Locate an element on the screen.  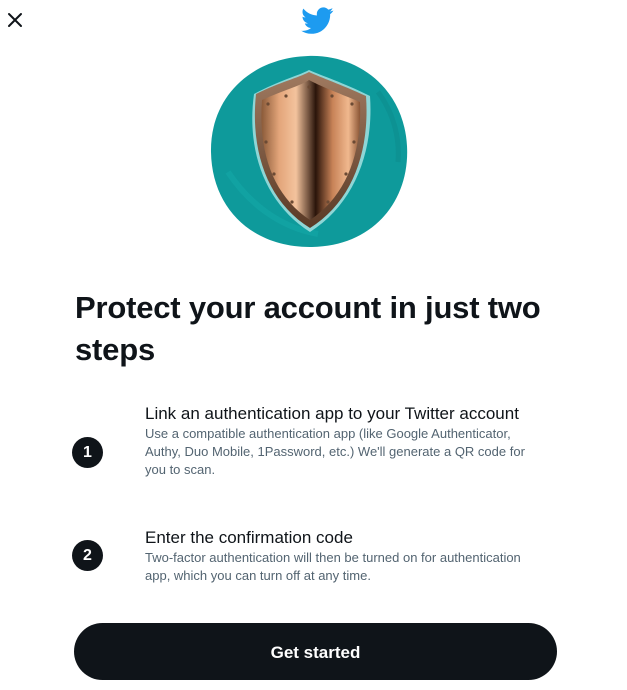
close-icon is located at coordinates (15, 20).